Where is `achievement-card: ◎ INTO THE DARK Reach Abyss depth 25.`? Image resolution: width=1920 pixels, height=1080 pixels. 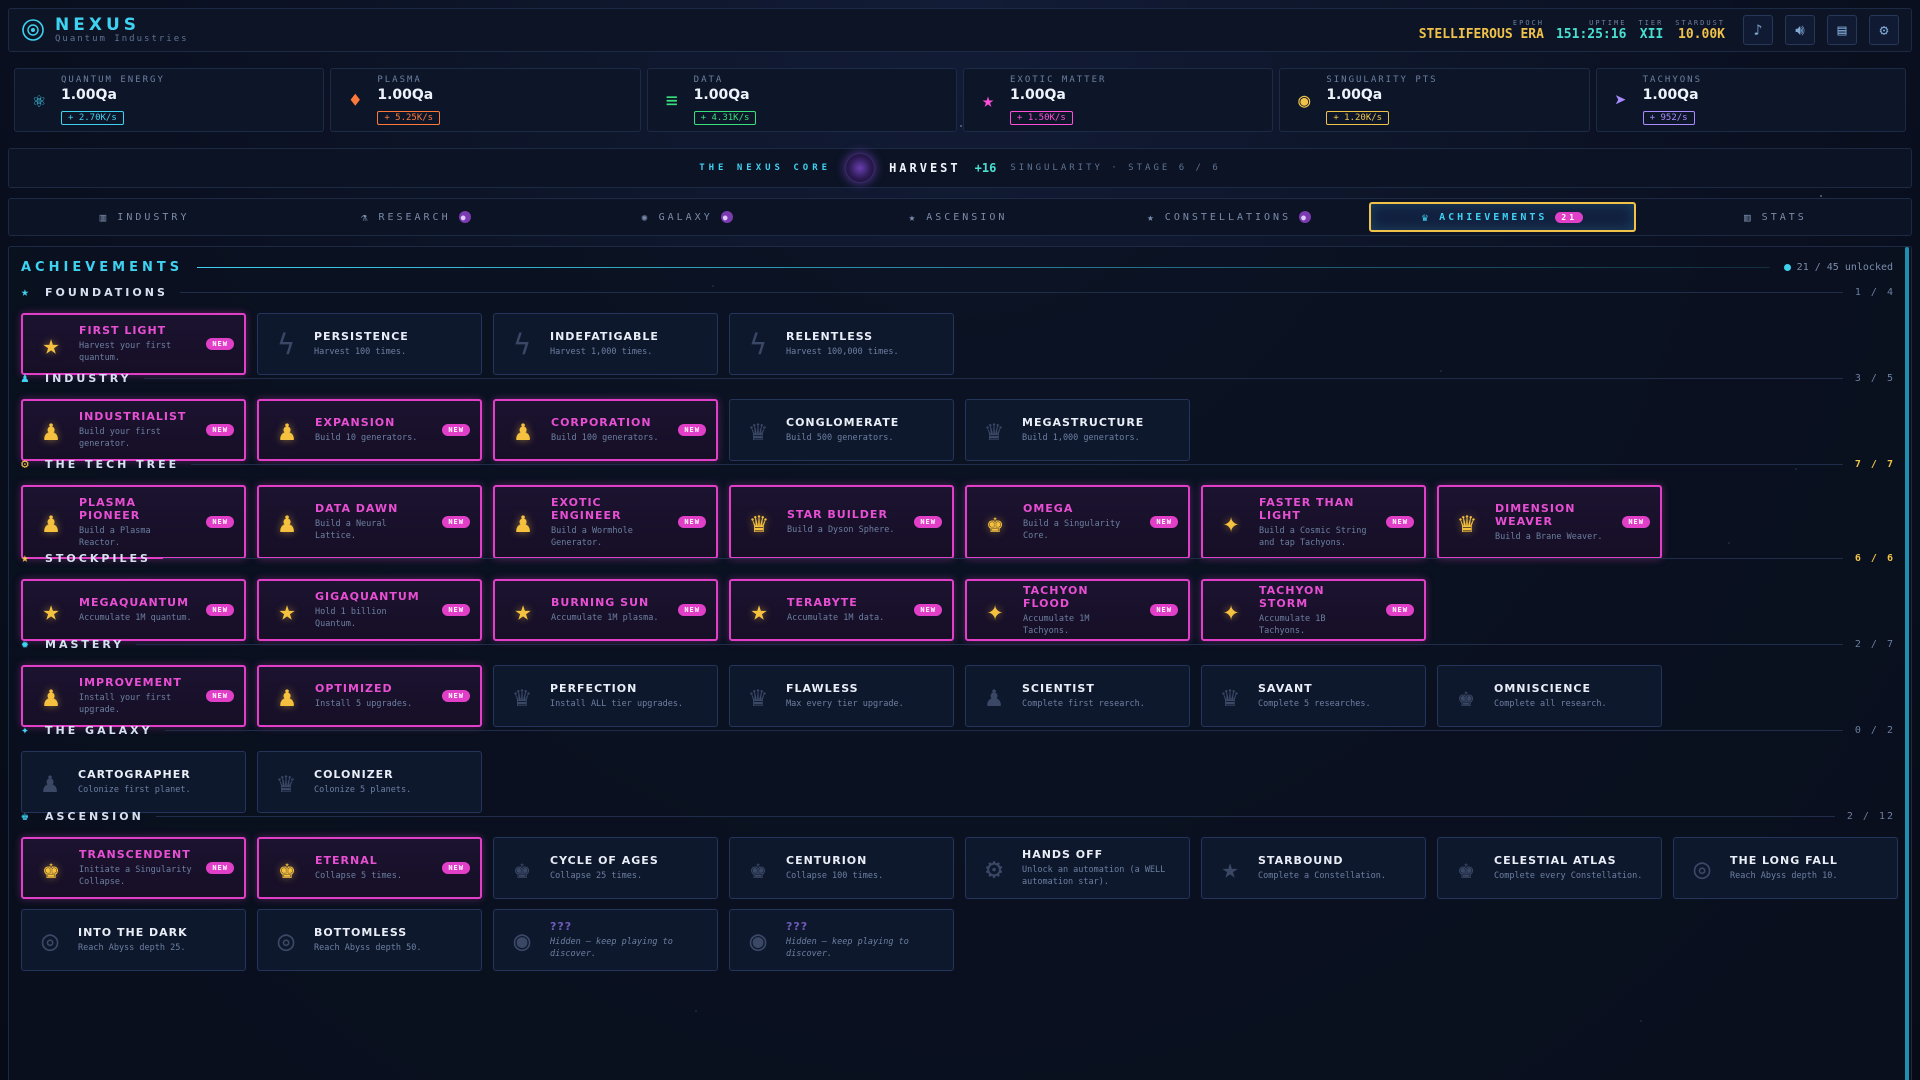
achievement-card: ◎ INTO THE DARK Reach Abyss depth 25. is located at coordinates (133, 940).